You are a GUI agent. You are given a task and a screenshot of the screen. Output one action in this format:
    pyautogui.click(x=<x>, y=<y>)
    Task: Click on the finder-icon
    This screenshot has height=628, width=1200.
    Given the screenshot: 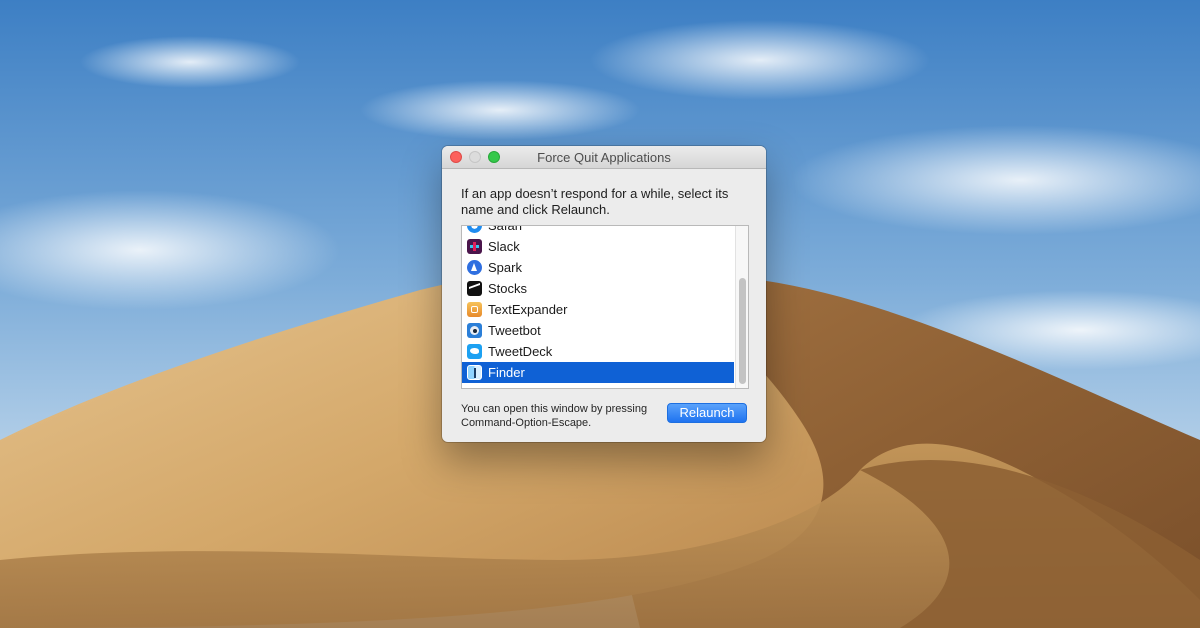 What is the action you would take?
    pyautogui.click(x=474, y=372)
    